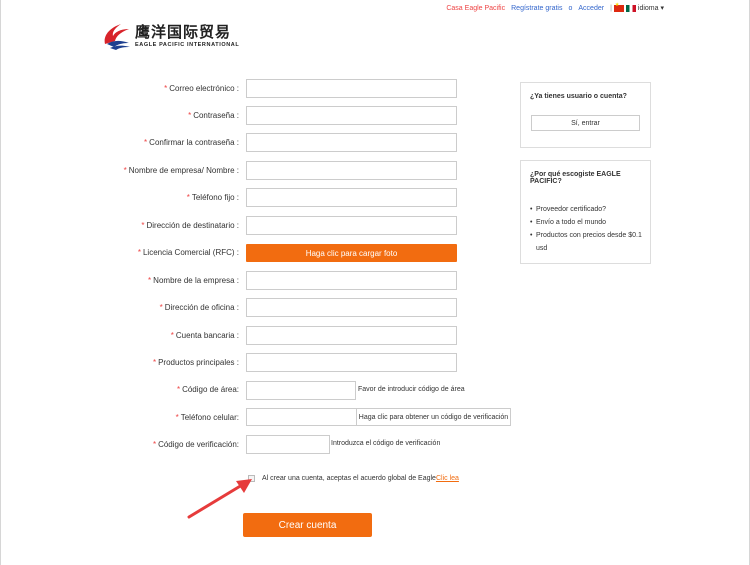  Describe the element at coordinates (193, 280) in the screenshot. I see `company-name-label: * Nombre de la empresa :` at that location.